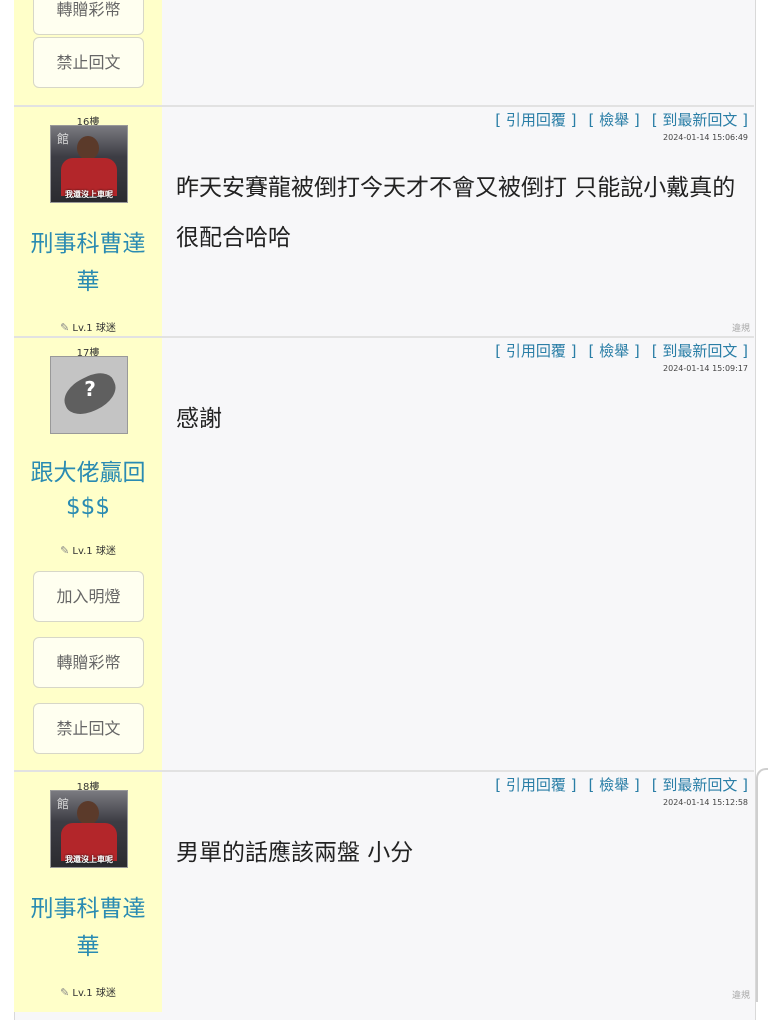 The image size is (768, 1020). I want to click on post-sidebar: 18樓 館 我還沒上車呢 刑事科曹達華 ✎ Lv.1 球迷, so click(88, 892).